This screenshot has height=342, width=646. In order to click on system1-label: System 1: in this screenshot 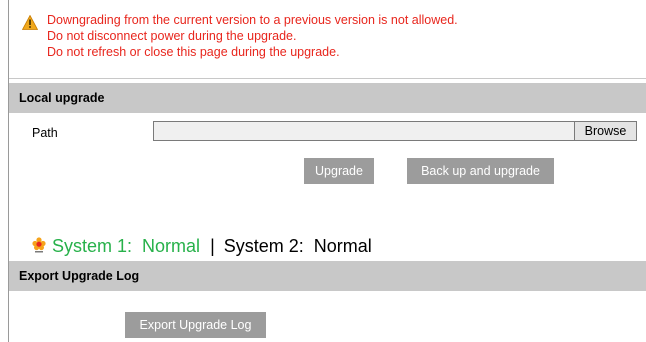, I will do `click(92, 246)`.